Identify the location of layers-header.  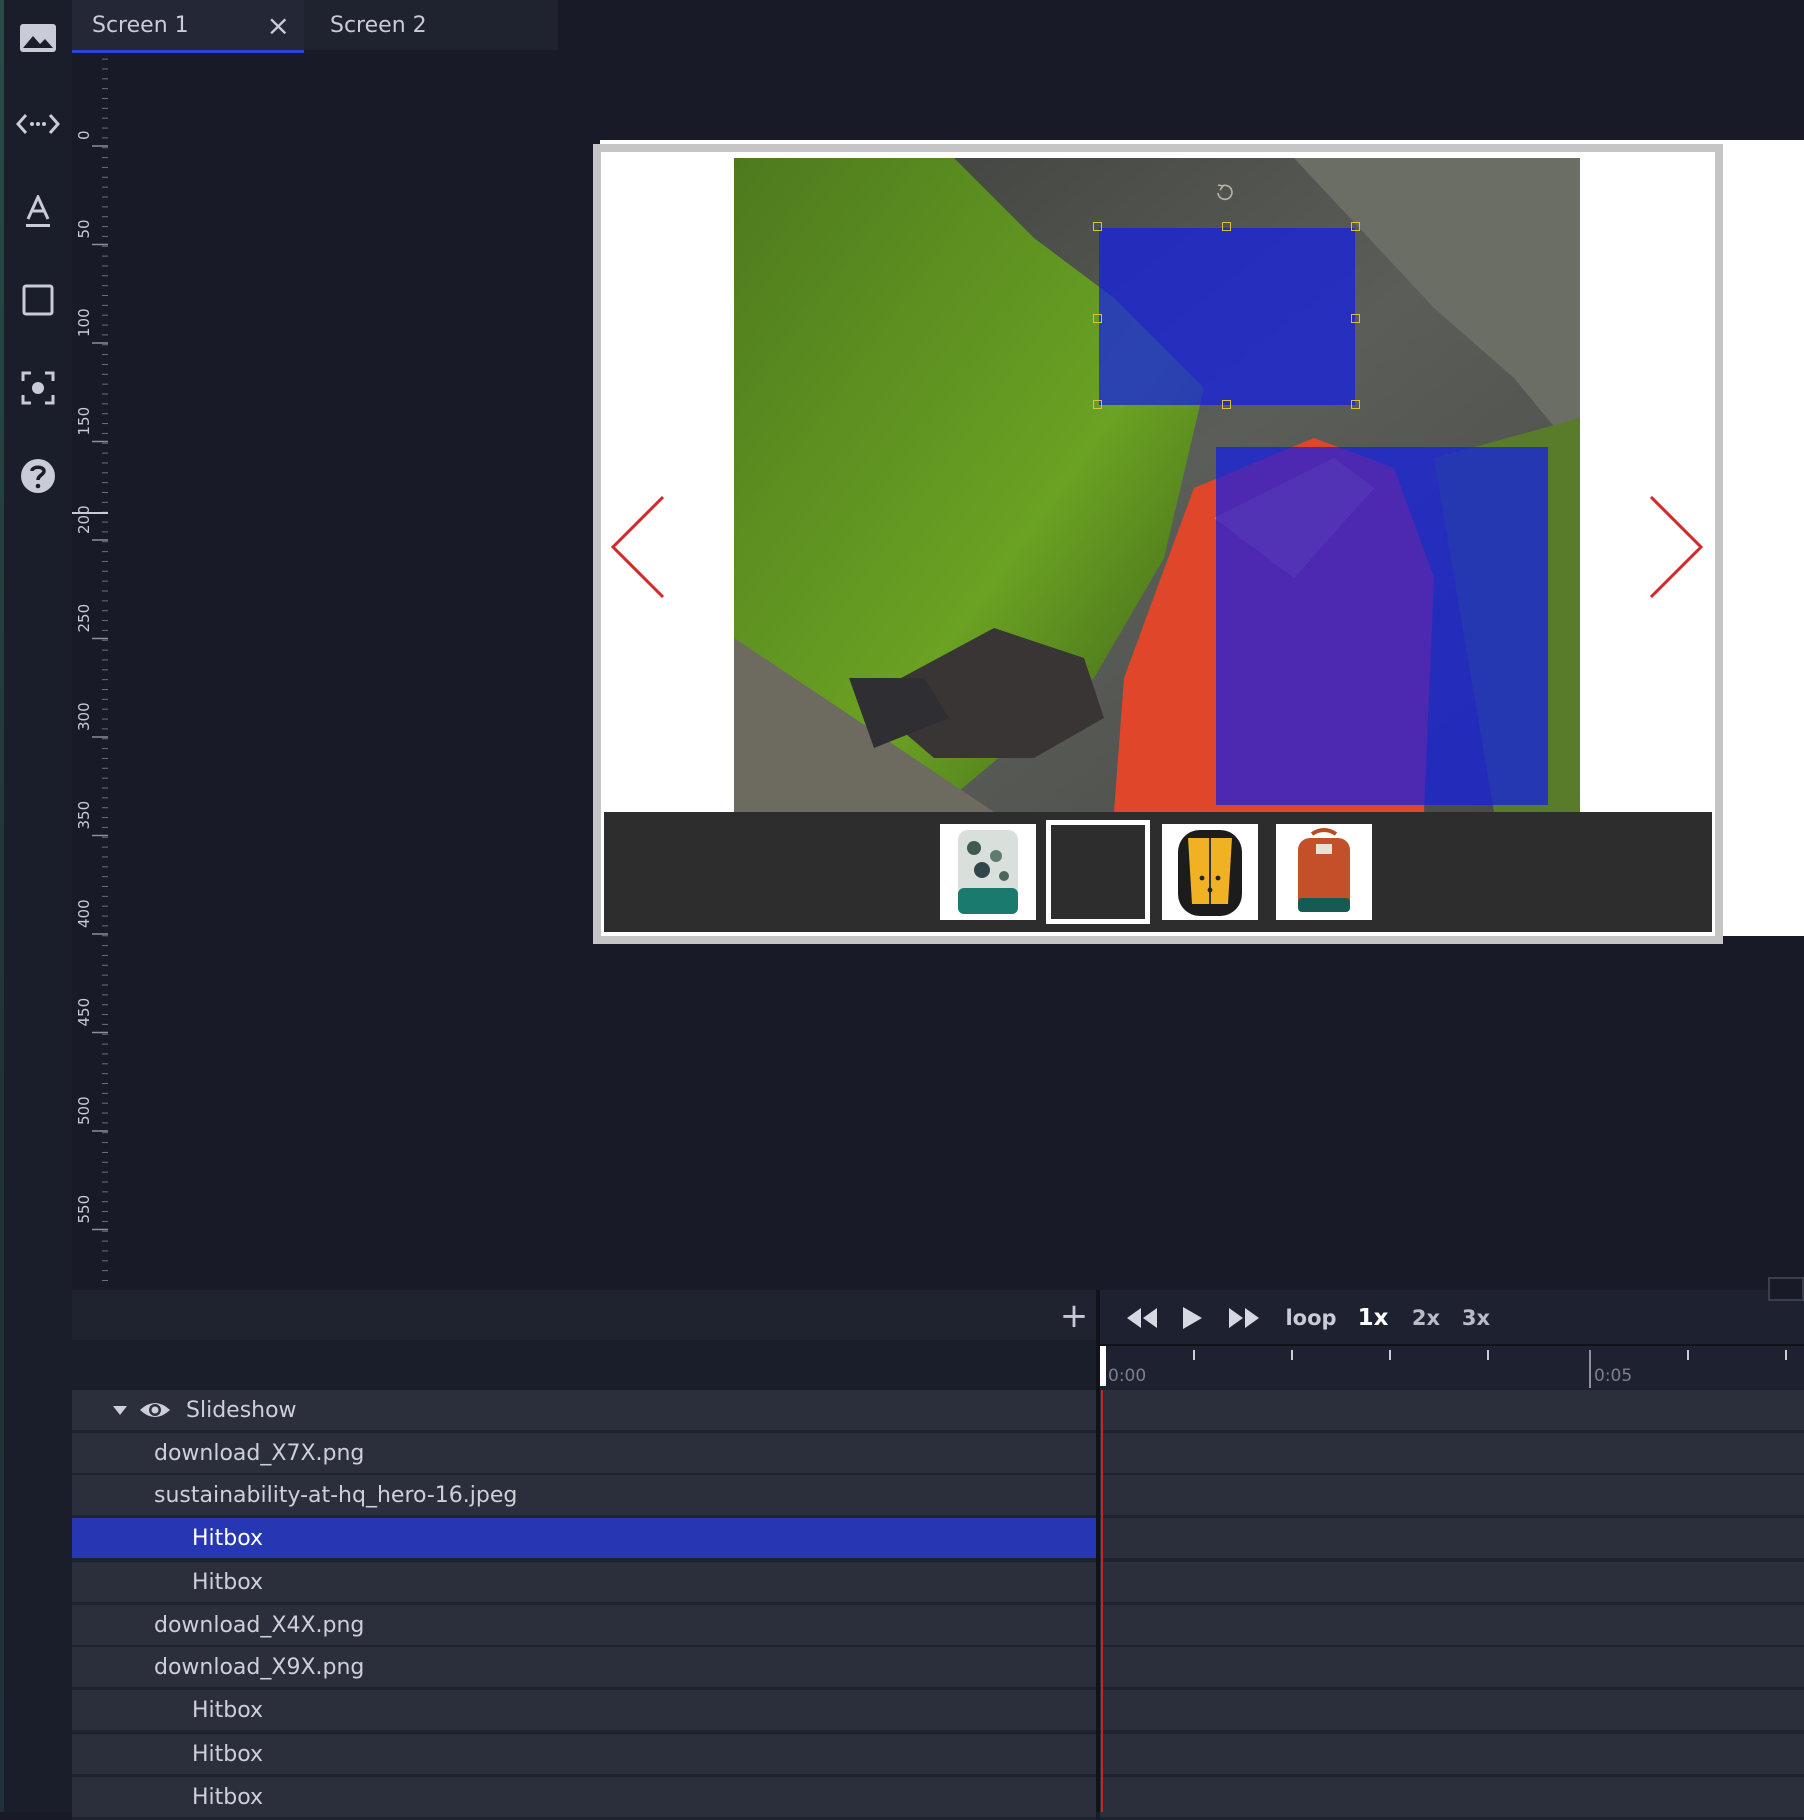
(584, 1365).